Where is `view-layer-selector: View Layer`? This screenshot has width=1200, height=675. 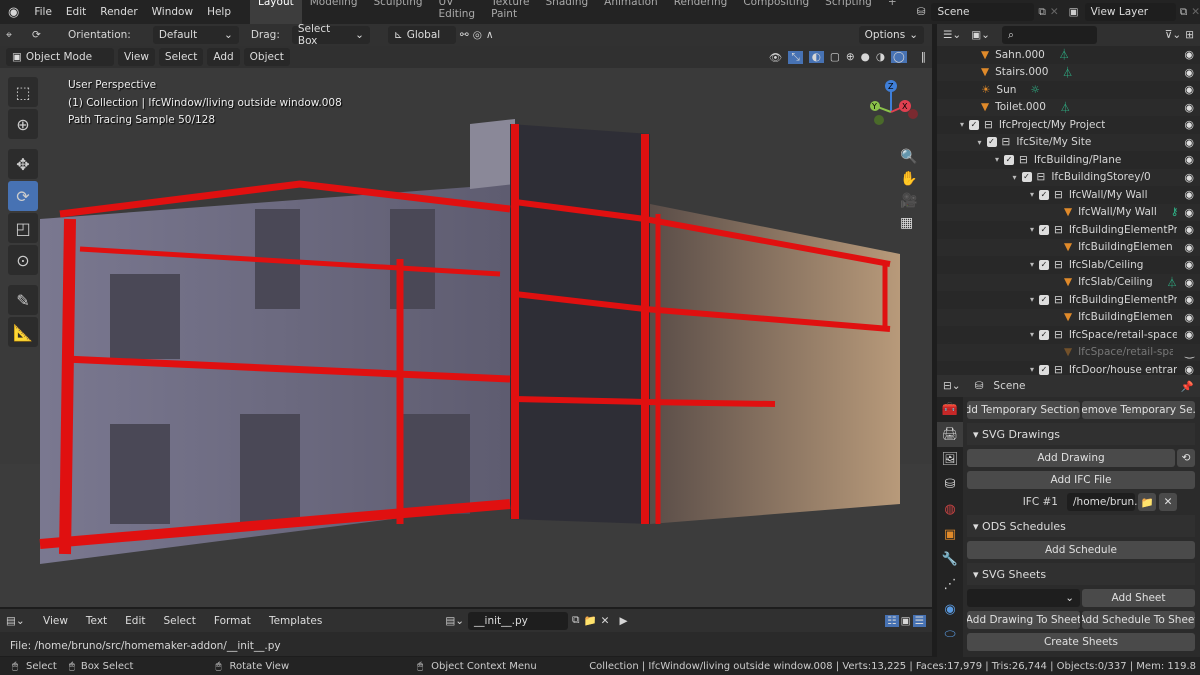 view-layer-selector: View Layer is located at coordinates (1130, 12).